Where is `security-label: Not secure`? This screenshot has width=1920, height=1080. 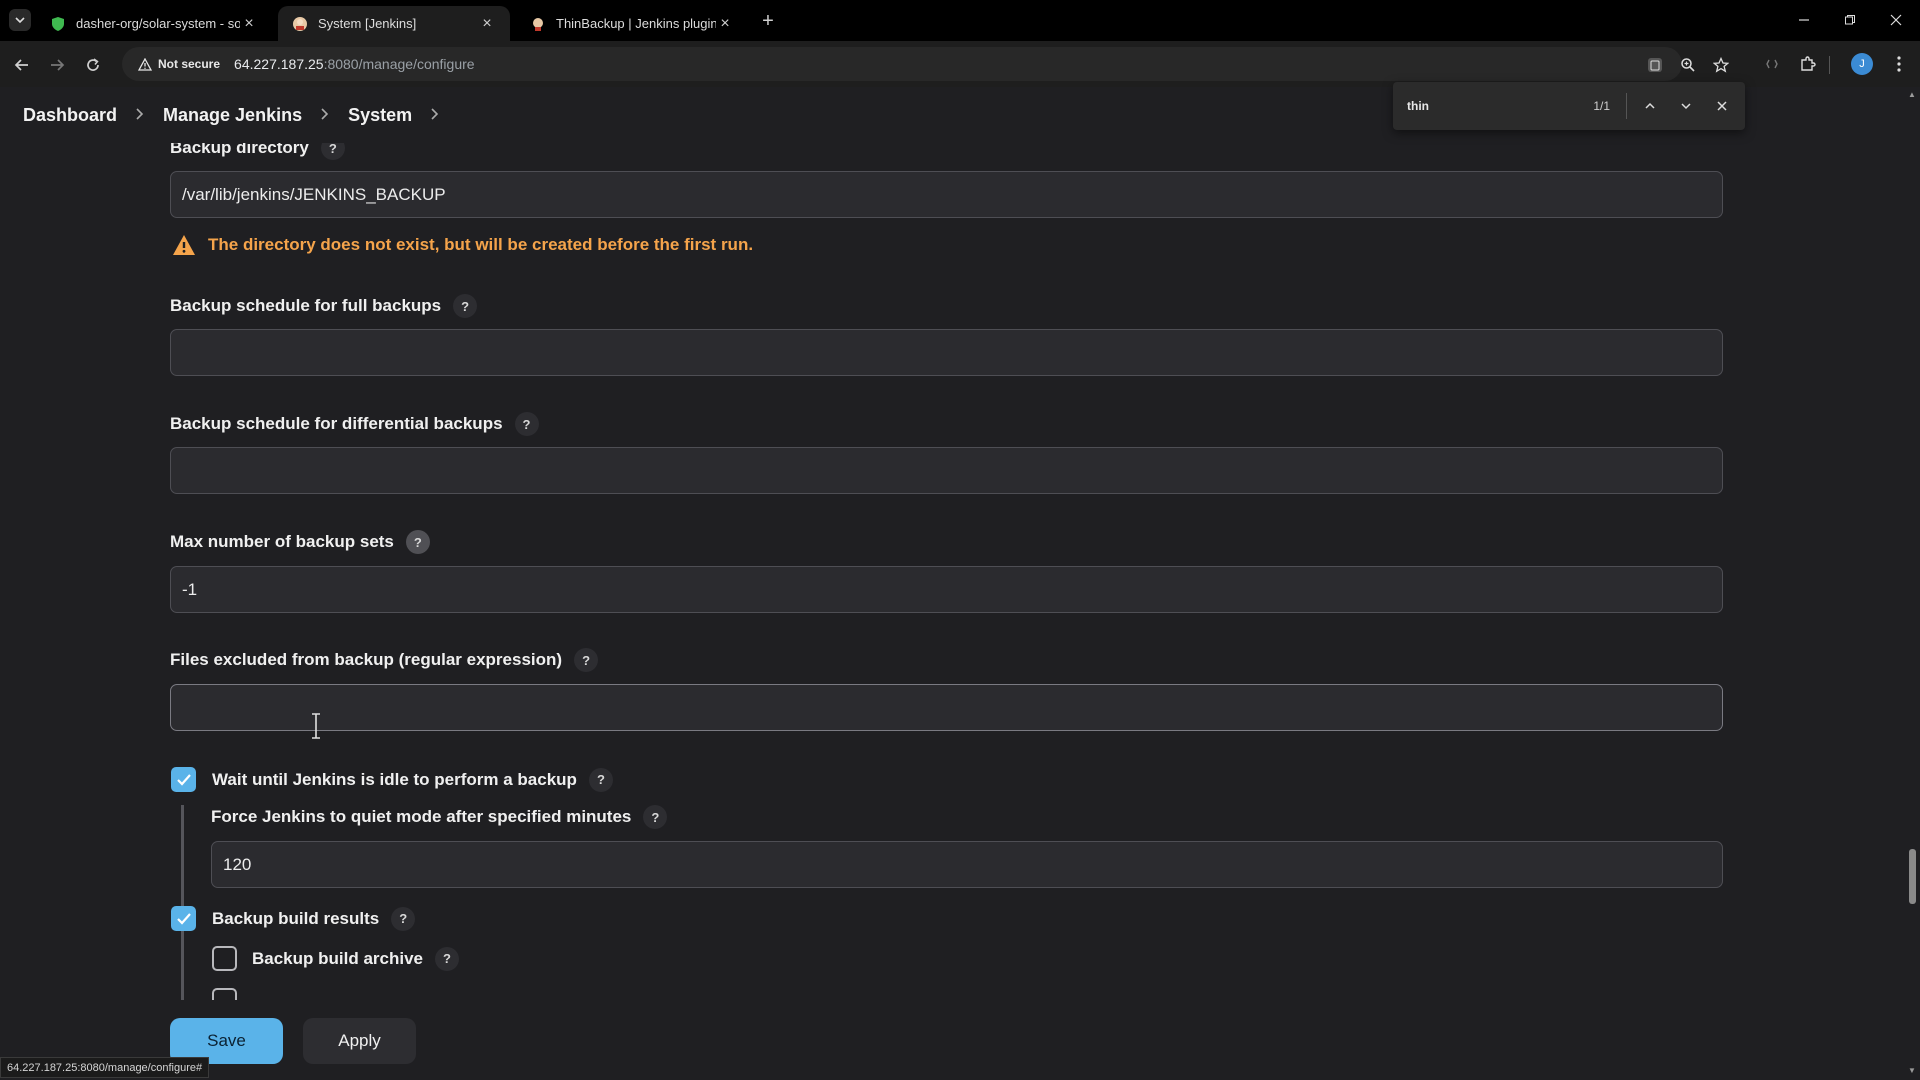 security-label: Not secure is located at coordinates (189, 64).